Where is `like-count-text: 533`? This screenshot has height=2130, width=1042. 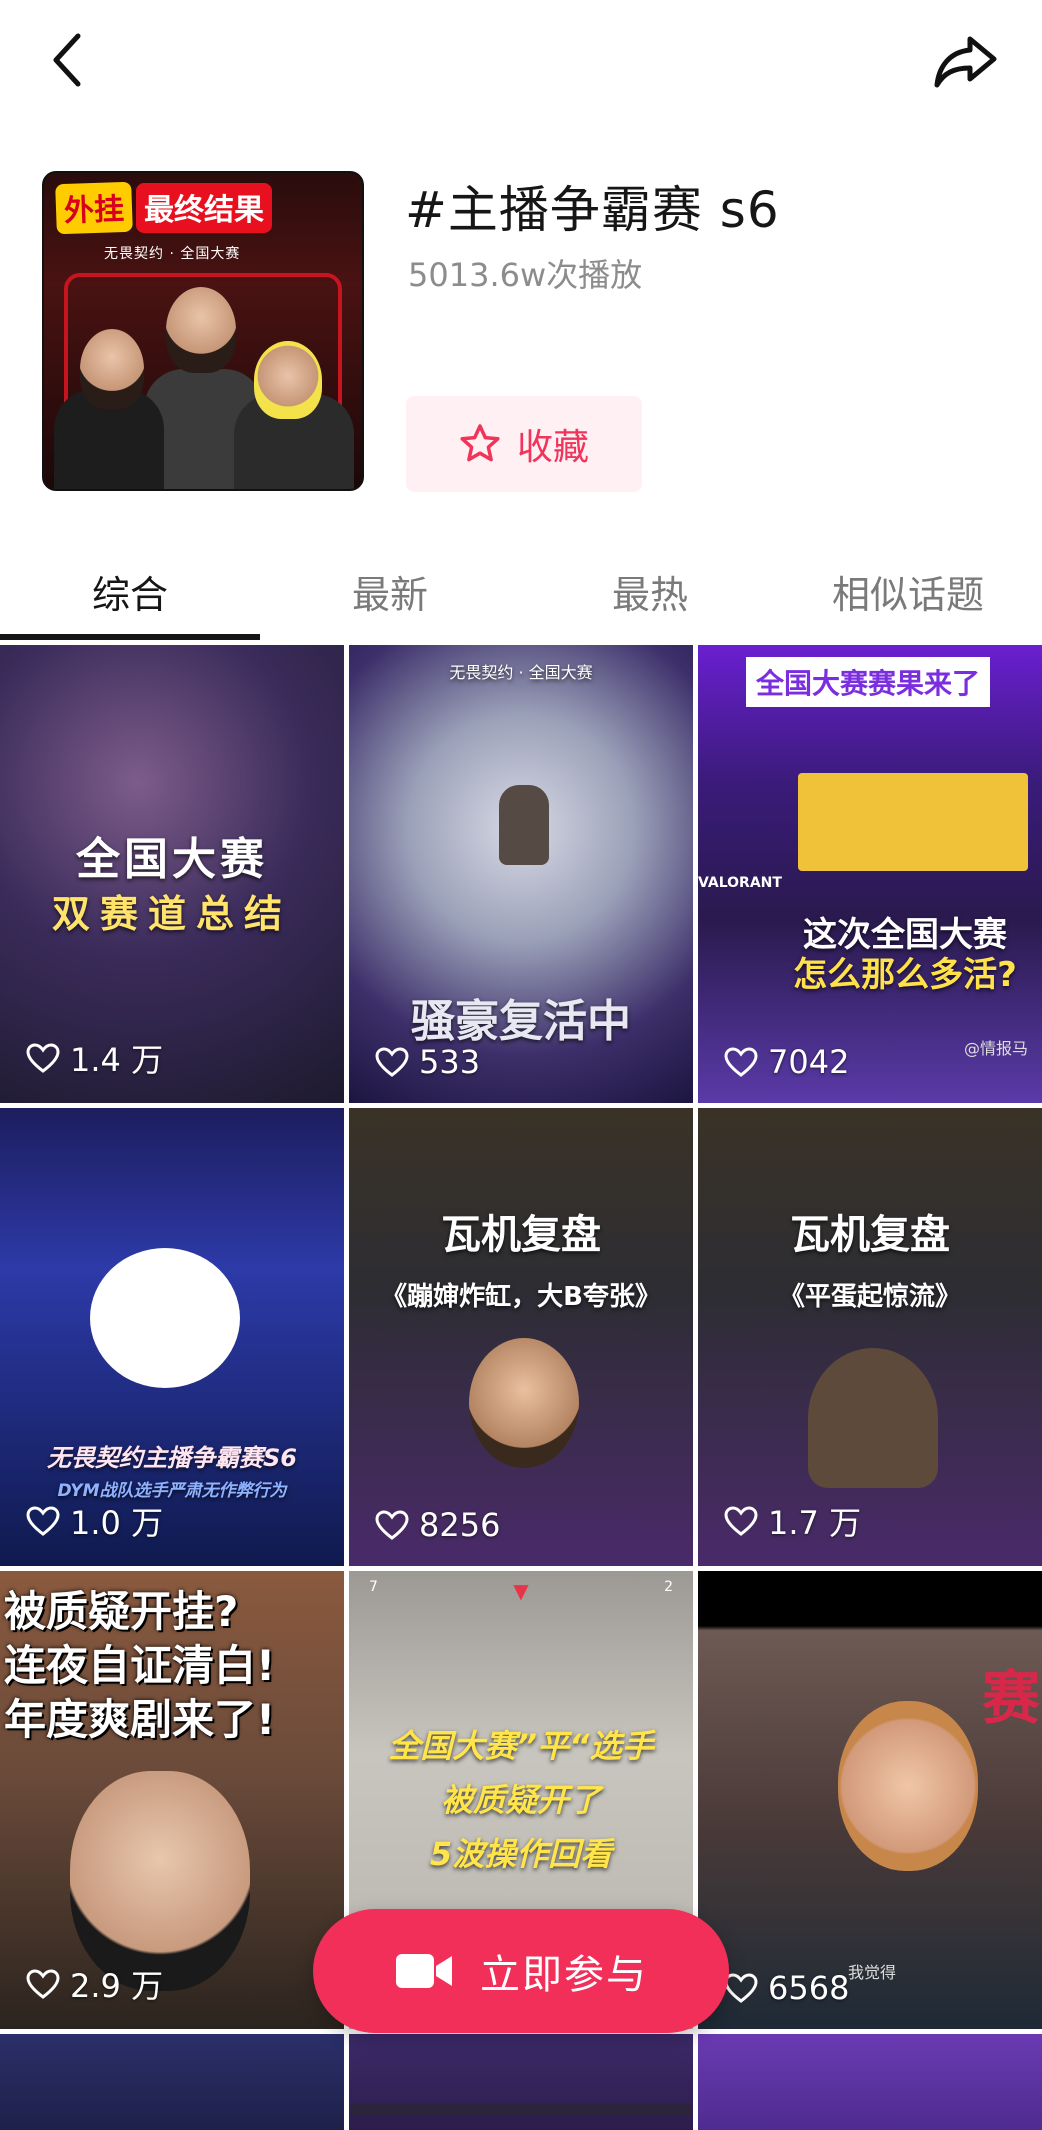
like-count-text: 533 is located at coordinates (450, 1062).